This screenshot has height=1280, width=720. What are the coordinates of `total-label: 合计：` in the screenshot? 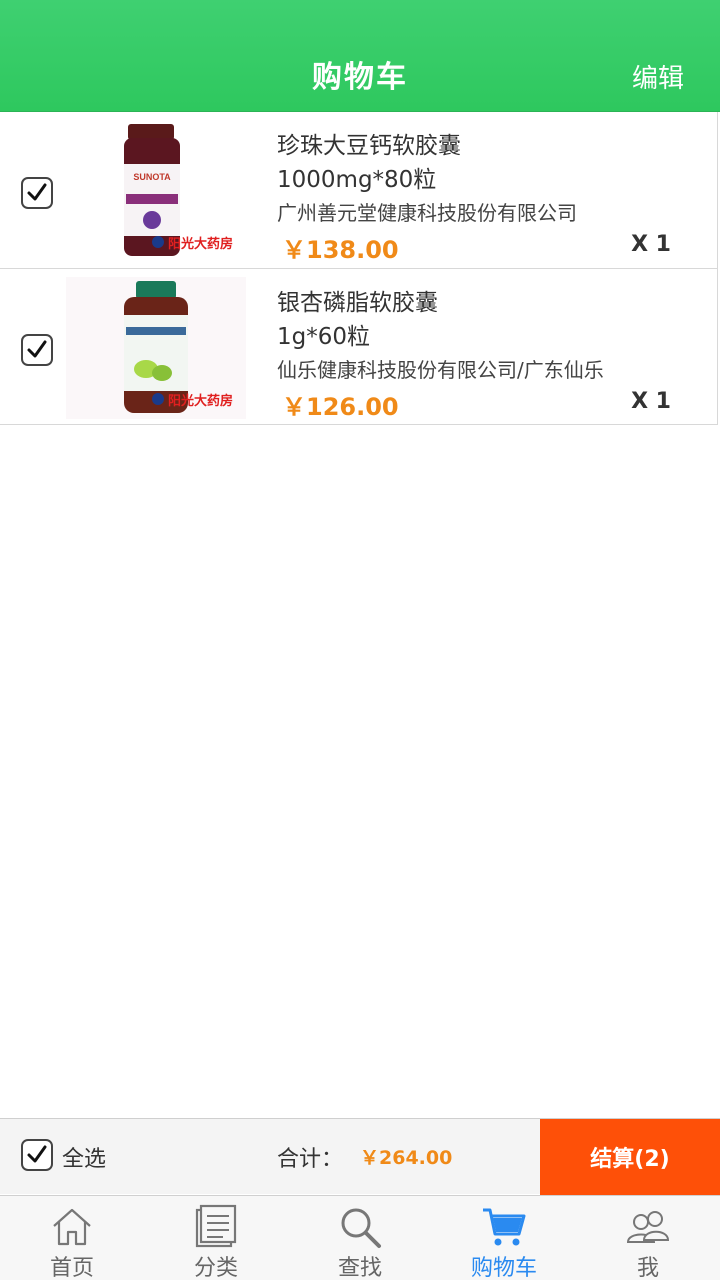 It's located at (310, 1159).